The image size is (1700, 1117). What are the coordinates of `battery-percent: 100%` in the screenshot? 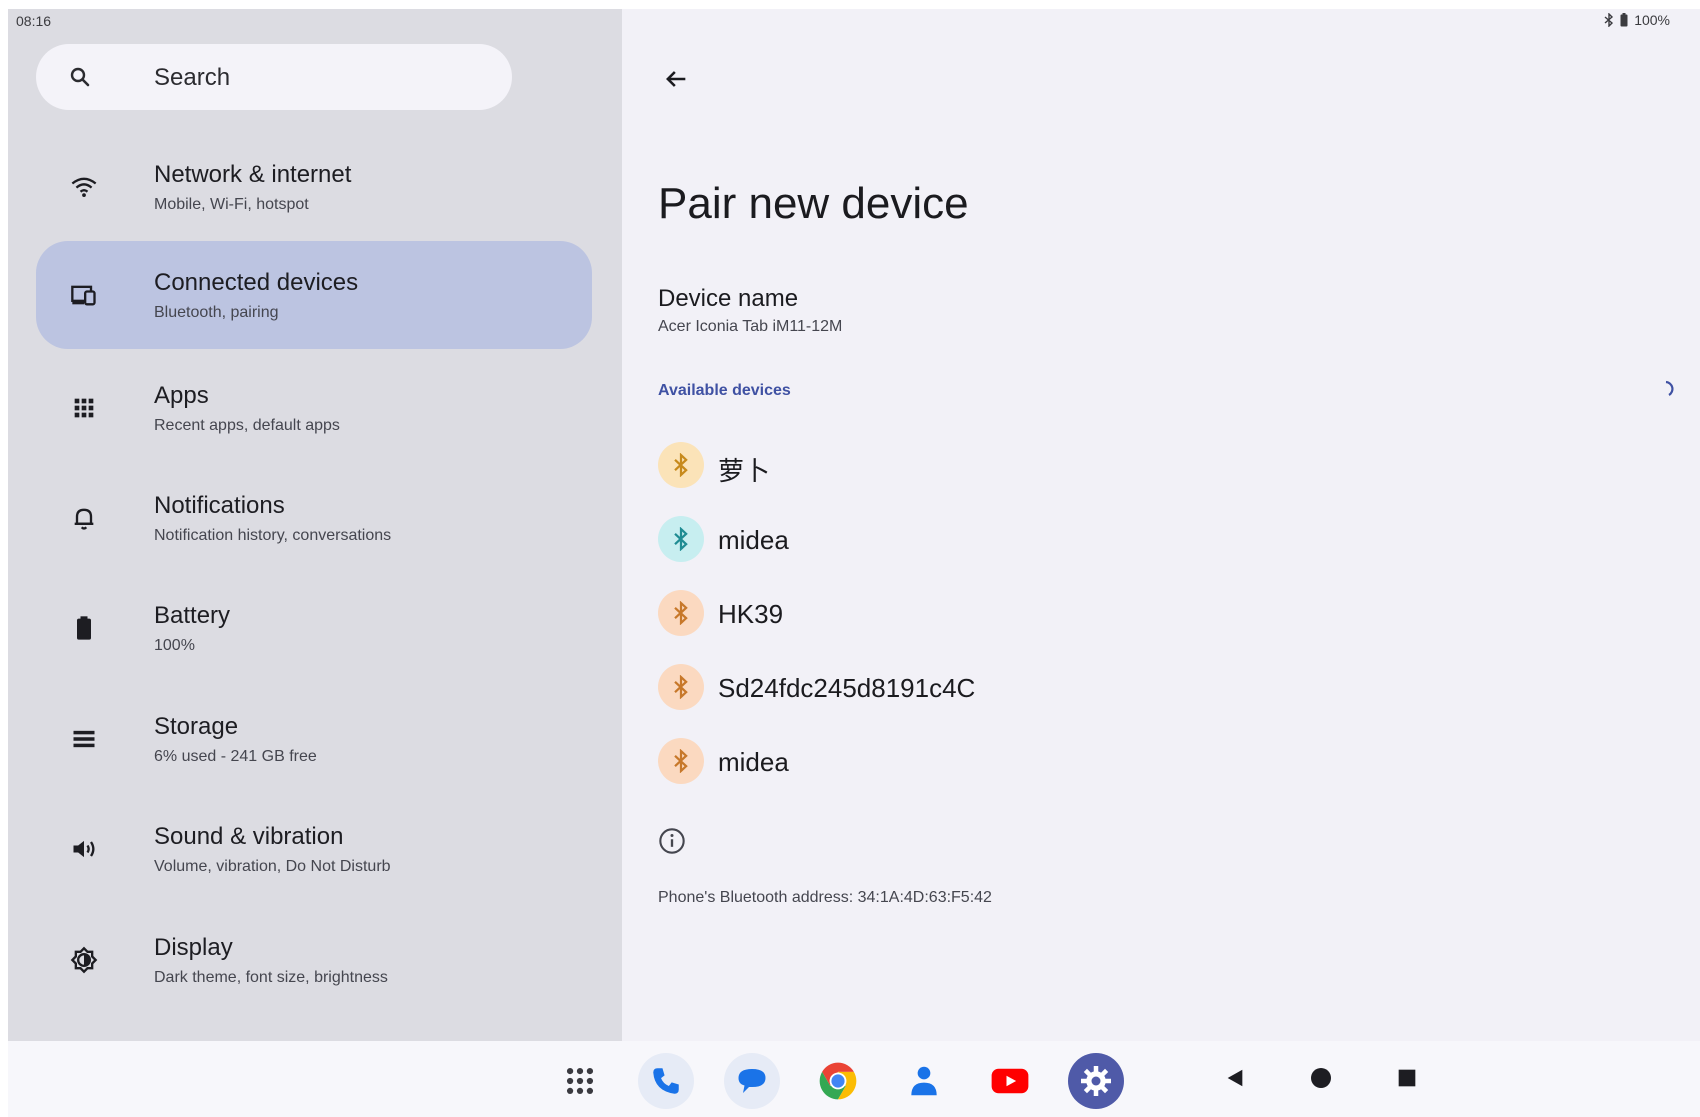 It's located at (1652, 20).